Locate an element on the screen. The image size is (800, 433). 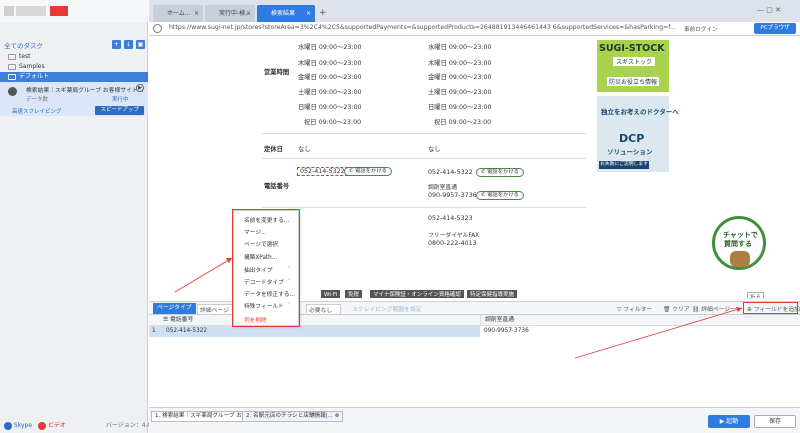
row-index: 1 is located at coordinates (154, 331).